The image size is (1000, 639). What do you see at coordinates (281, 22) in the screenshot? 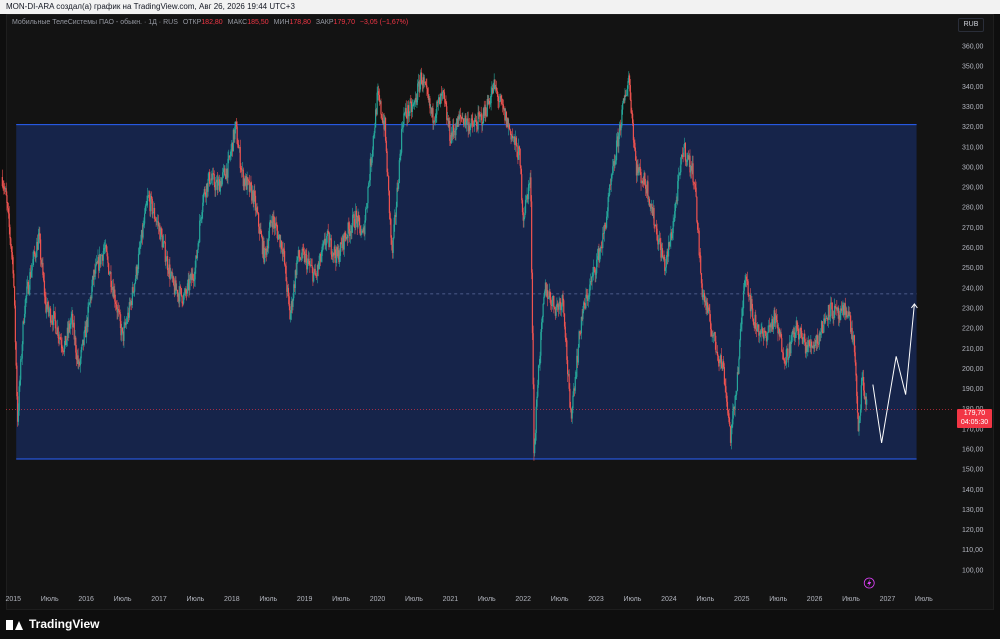
I see `legend-low-label: МИН` at bounding box center [281, 22].